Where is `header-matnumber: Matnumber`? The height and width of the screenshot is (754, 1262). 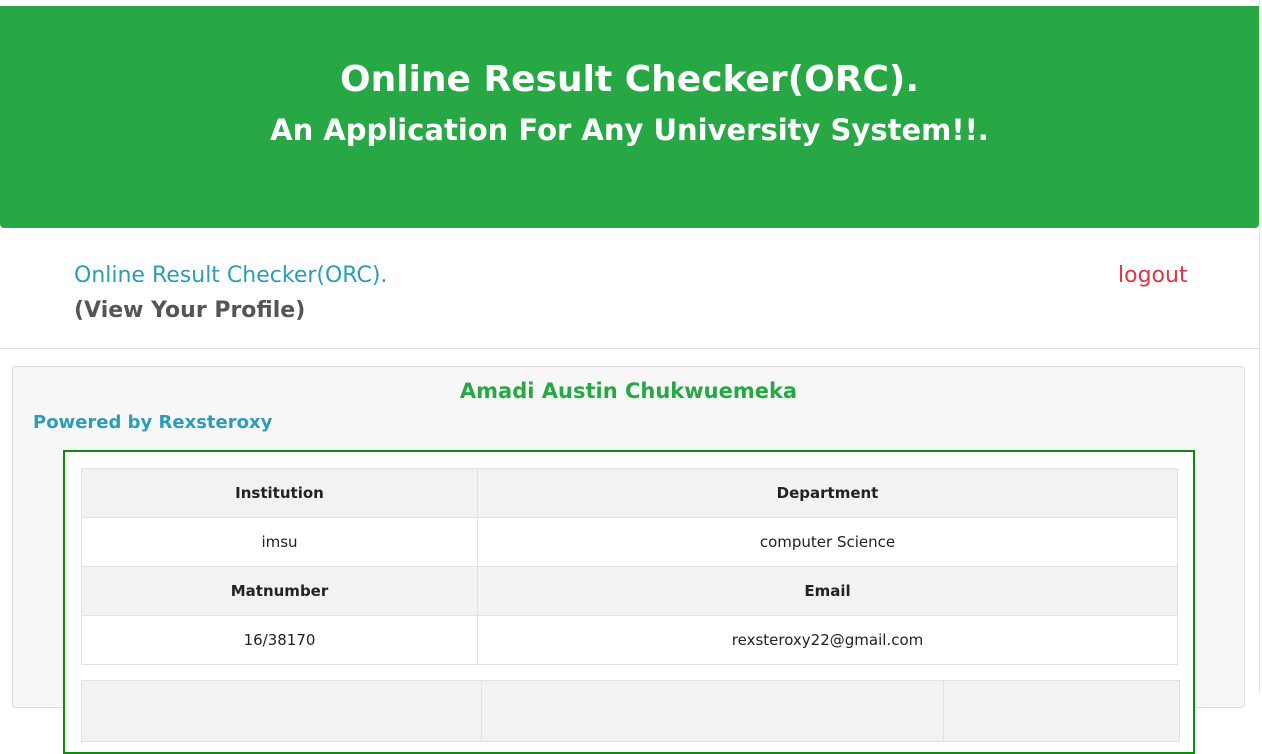
header-matnumber: Matnumber is located at coordinates (279, 591).